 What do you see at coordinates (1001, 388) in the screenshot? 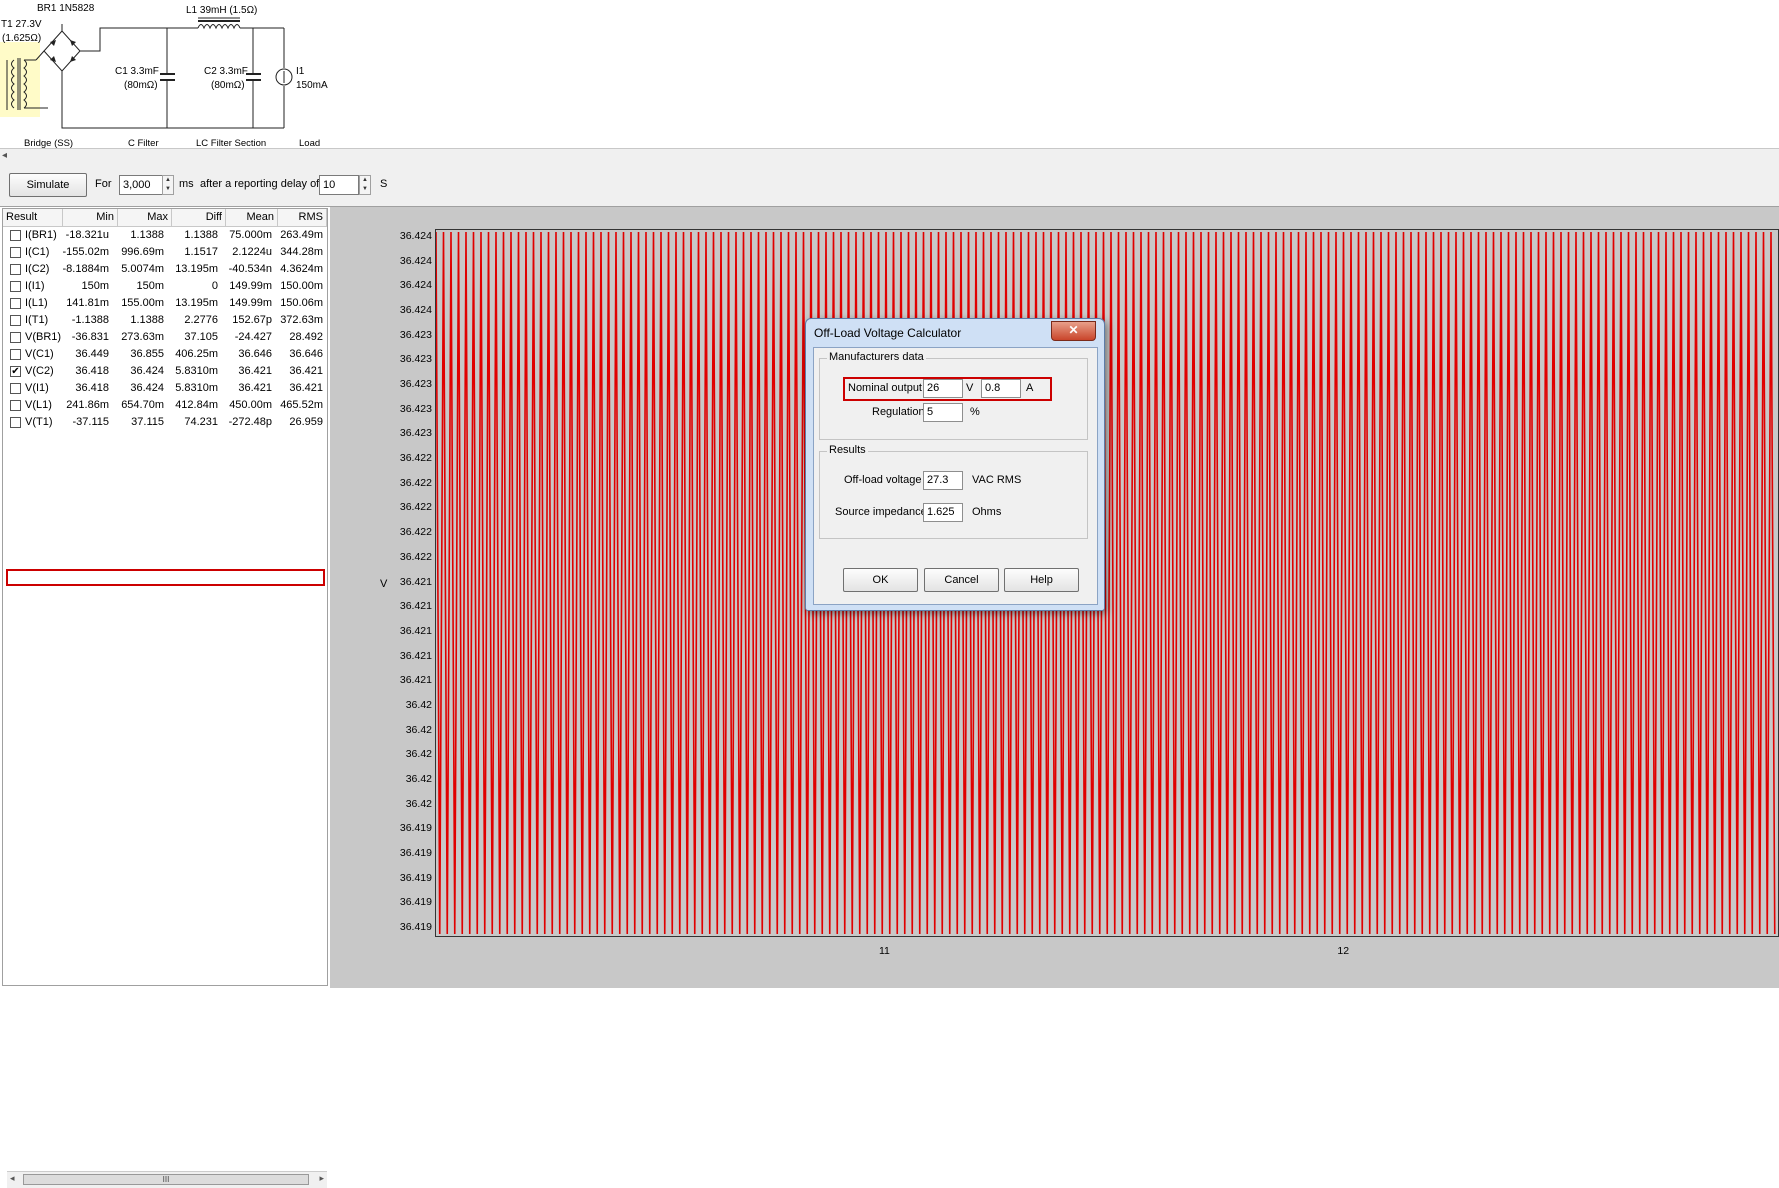
I see `nominal-current-input: 0.8` at bounding box center [1001, 388].